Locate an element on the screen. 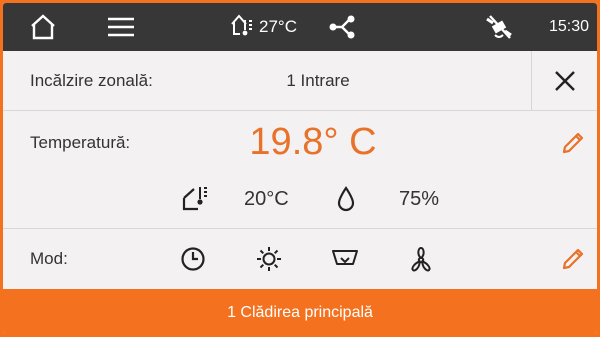 The width and height of the screenshot is (600, 337). home-icon is located at coordinates (43, 27).